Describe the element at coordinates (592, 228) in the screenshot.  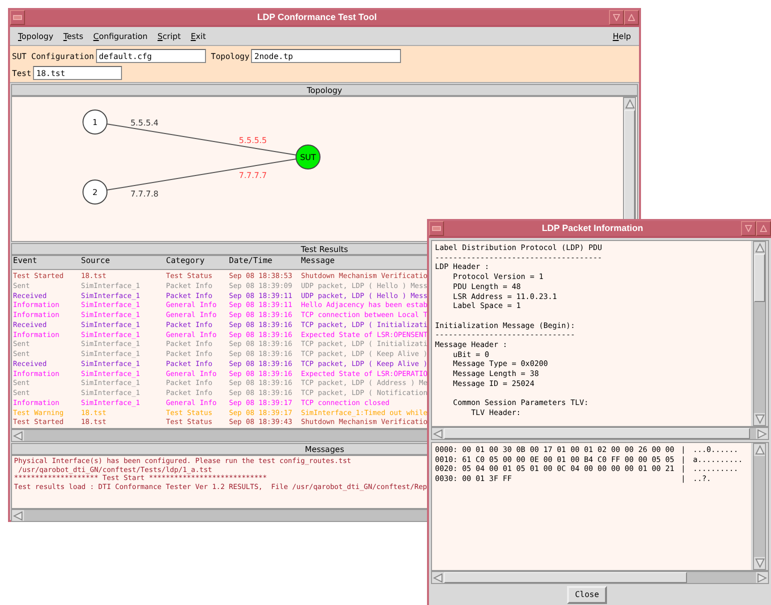
I see `window-title: LDP Packet Information` at that location.